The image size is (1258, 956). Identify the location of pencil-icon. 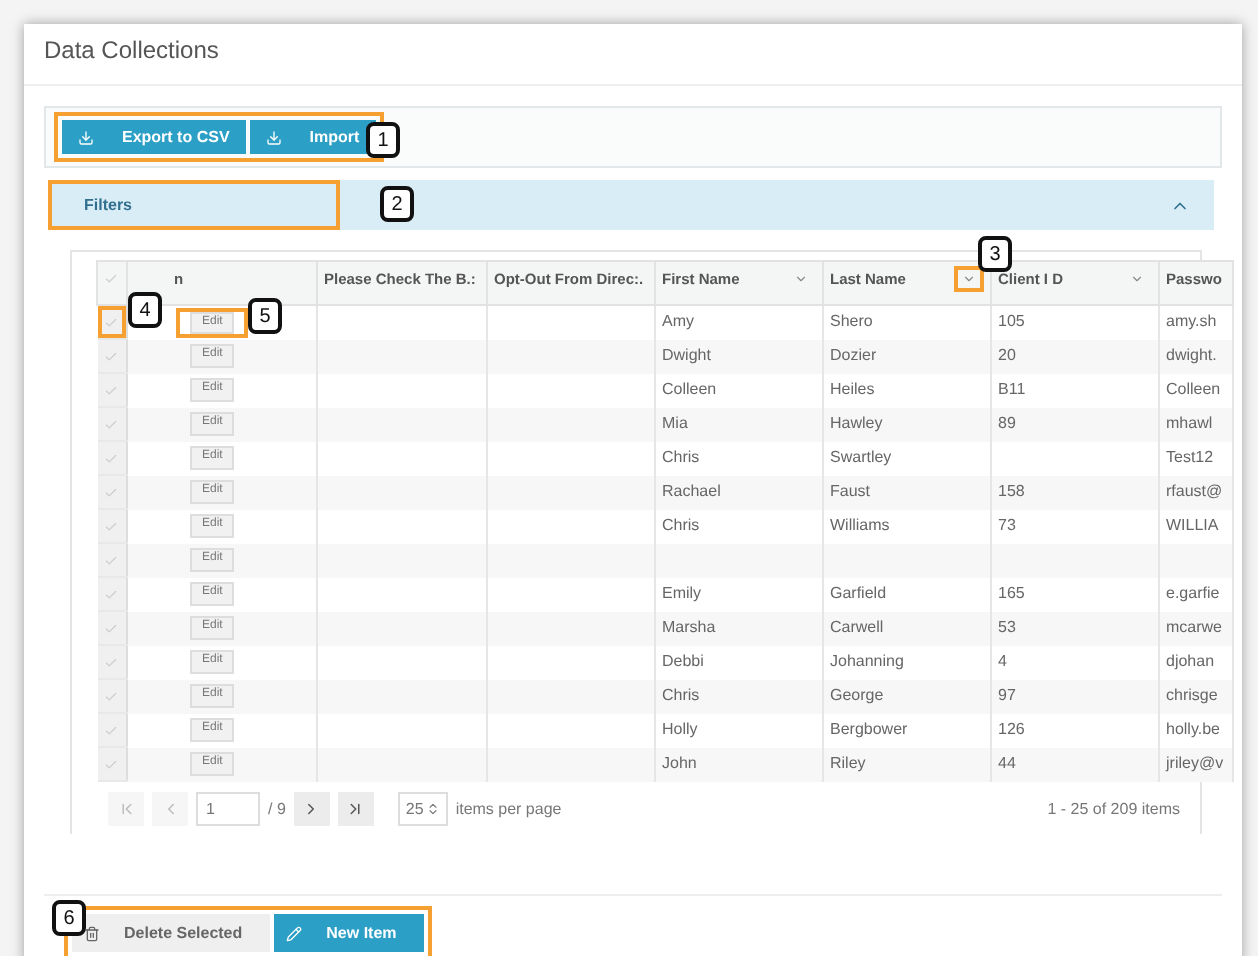
(294, 933).